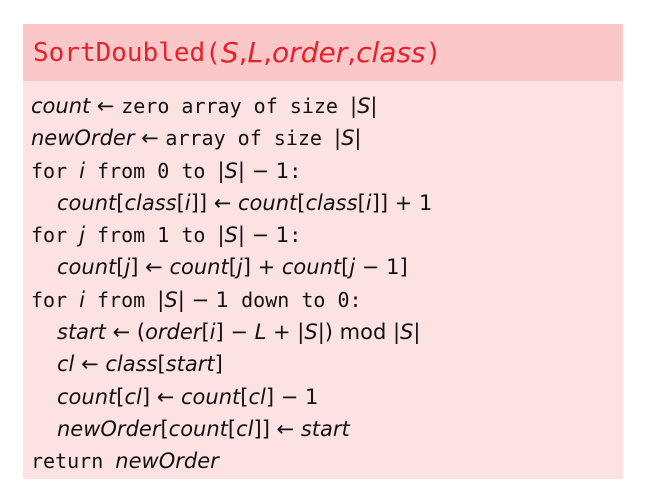  I want to click on code-token: |) mod |, so click(359, 332).